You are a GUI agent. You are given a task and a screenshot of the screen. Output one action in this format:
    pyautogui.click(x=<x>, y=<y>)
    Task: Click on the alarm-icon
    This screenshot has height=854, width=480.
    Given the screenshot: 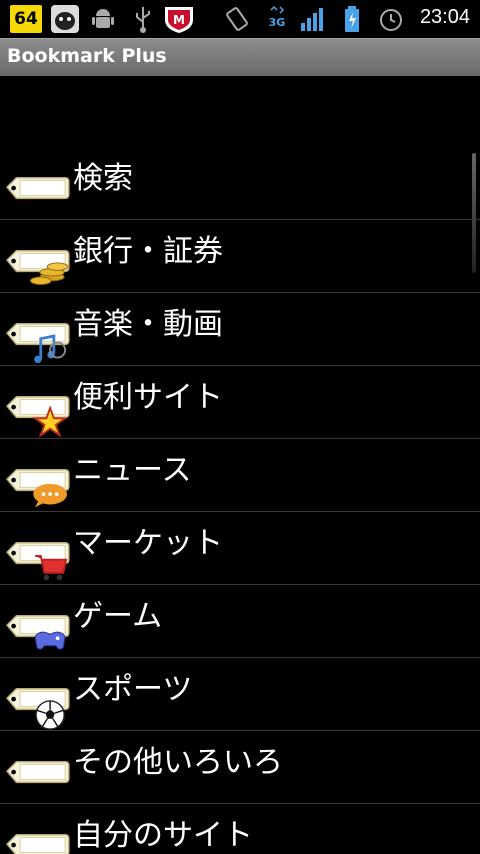 What is the action you would take?
    pyautogui.click(x=391, y=20)
    